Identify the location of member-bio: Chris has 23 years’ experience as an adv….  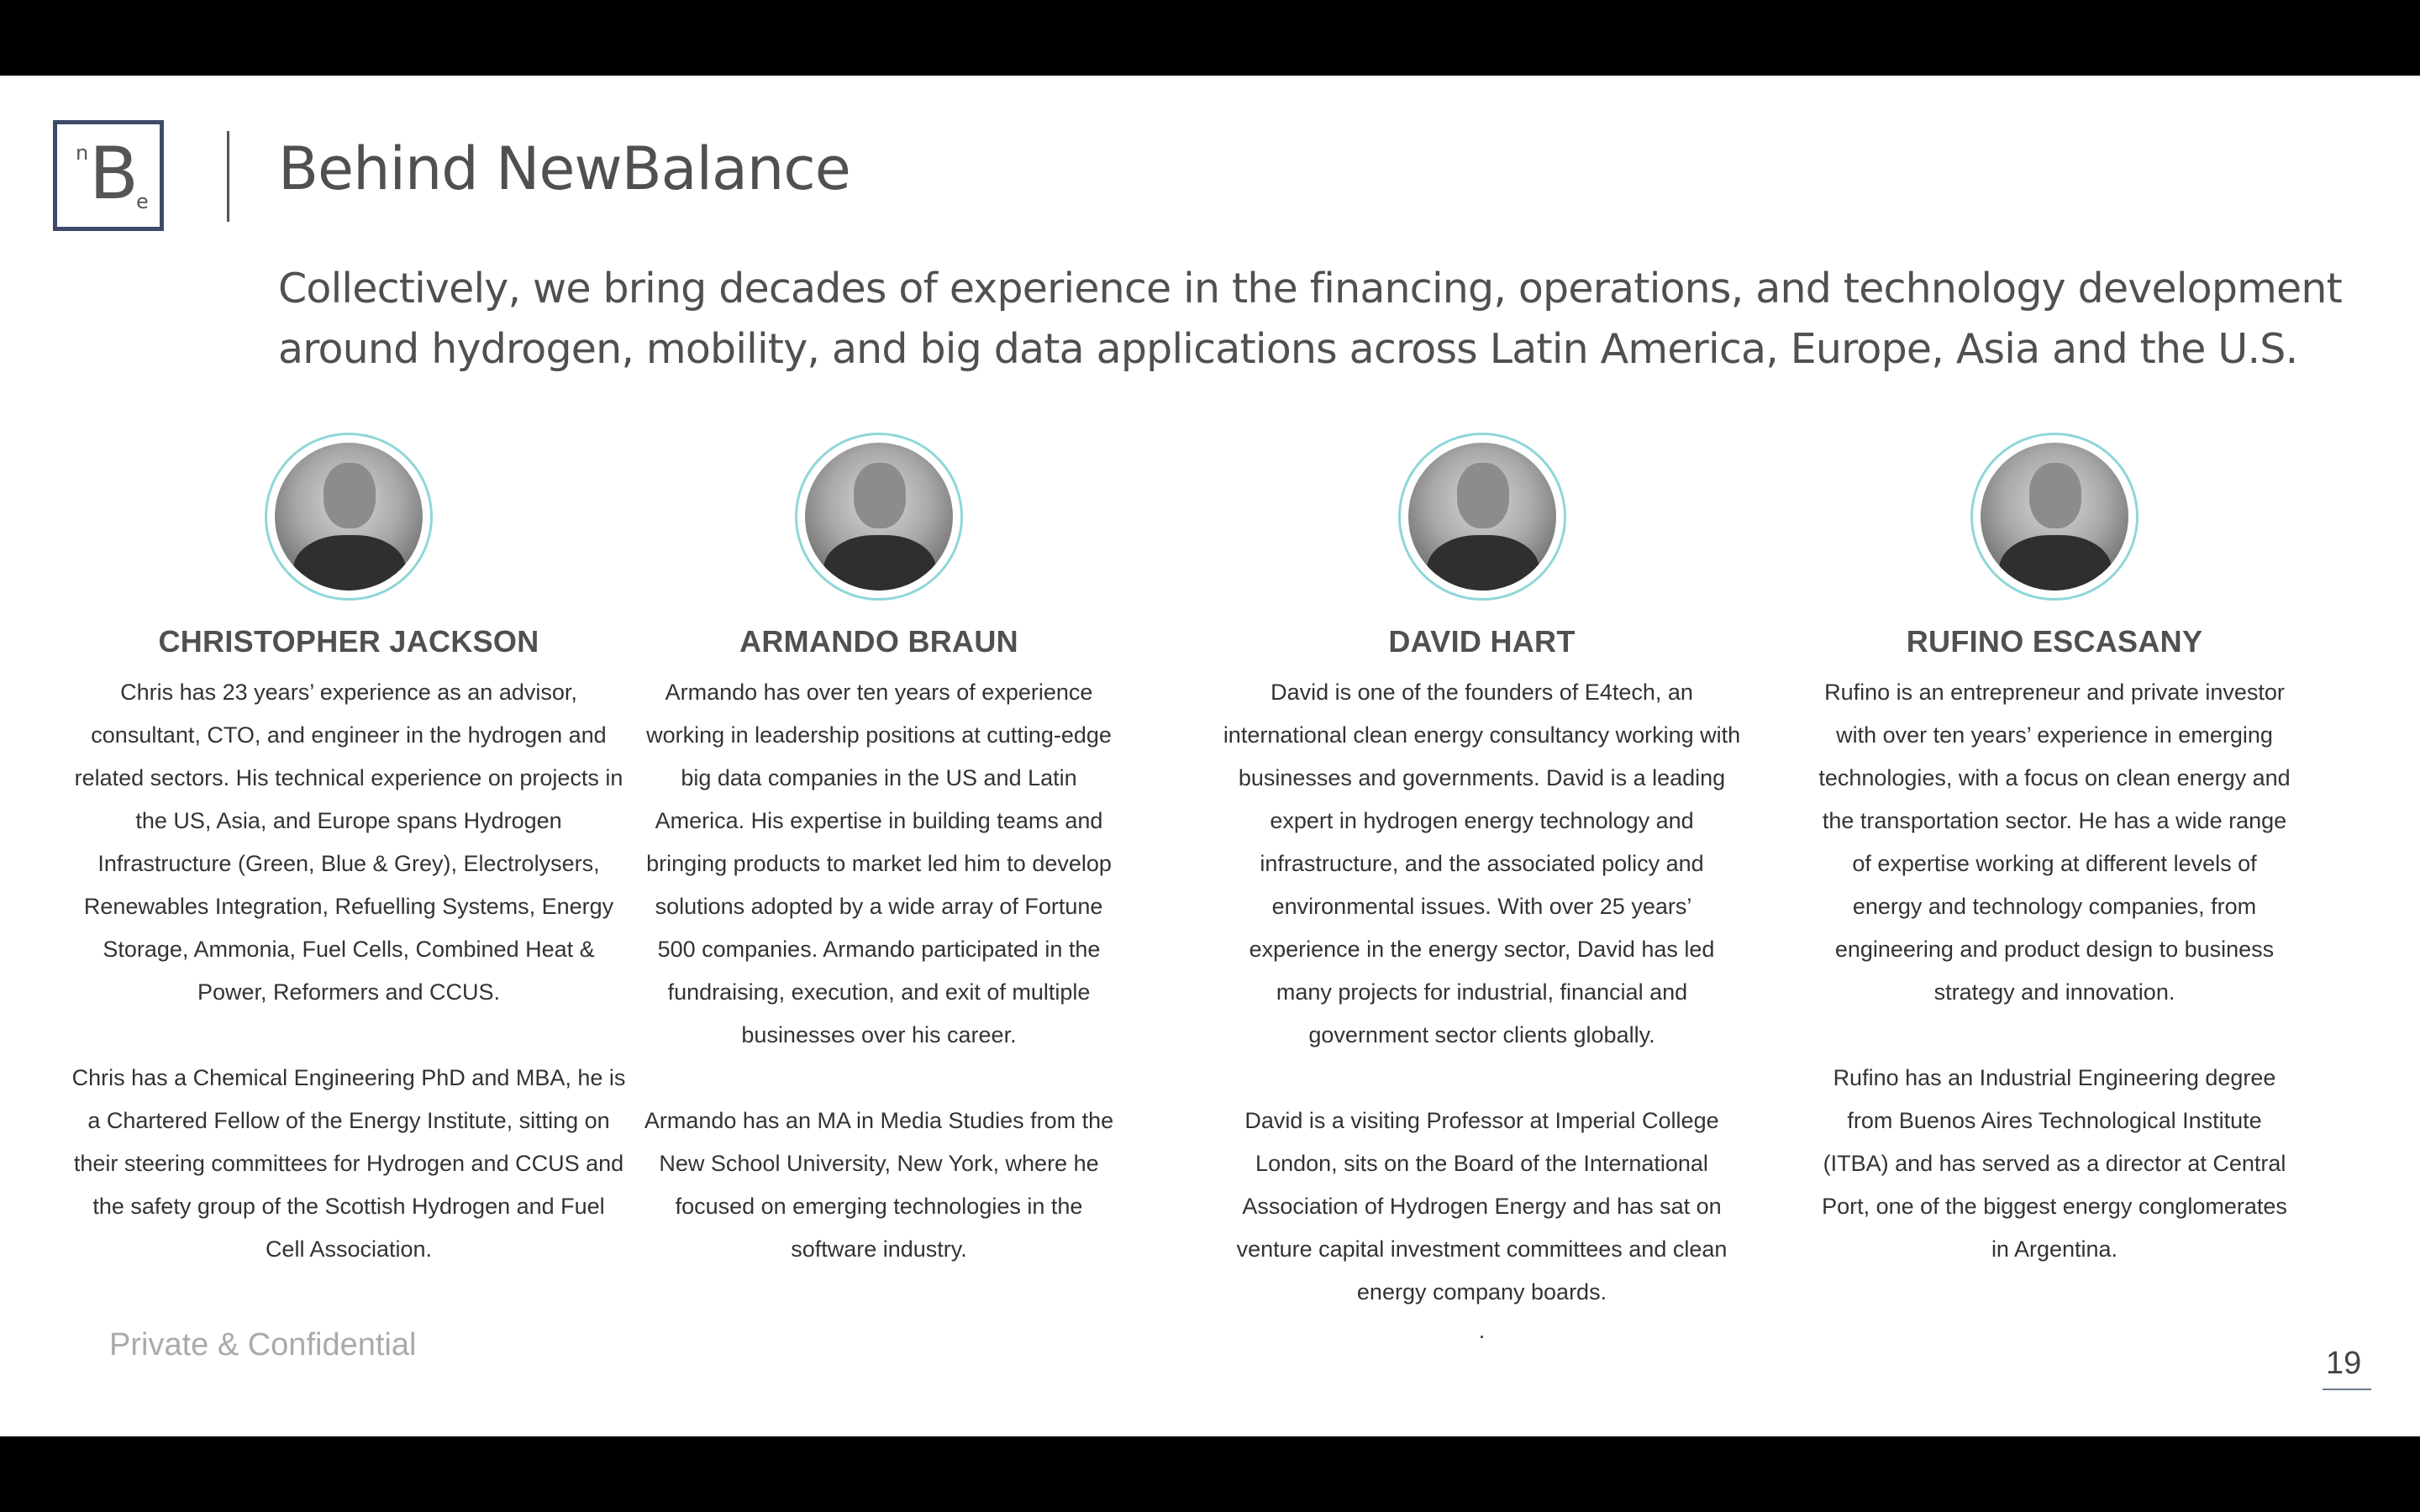
(348, 971).